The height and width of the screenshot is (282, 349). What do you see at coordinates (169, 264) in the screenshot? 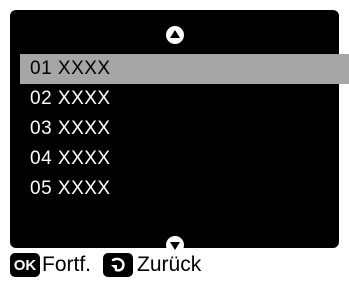
I see `back-label: Zurück` at bounding box center [169, 264].